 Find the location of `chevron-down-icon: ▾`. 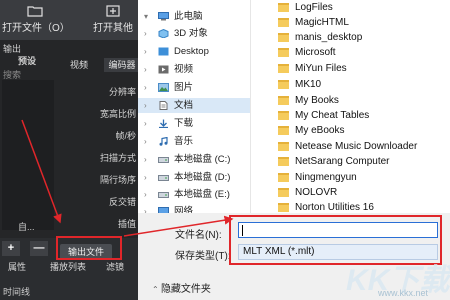

chevron-down-icon: ▾ is located at coordinates (146, 16).